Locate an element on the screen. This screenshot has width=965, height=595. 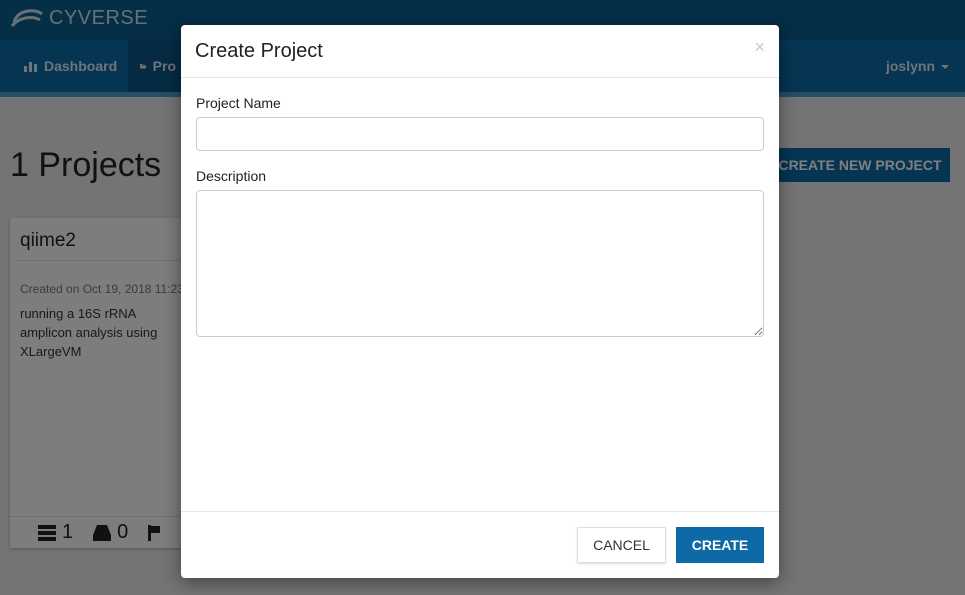
create-button: CREATE is located at coordinates (720, 545).